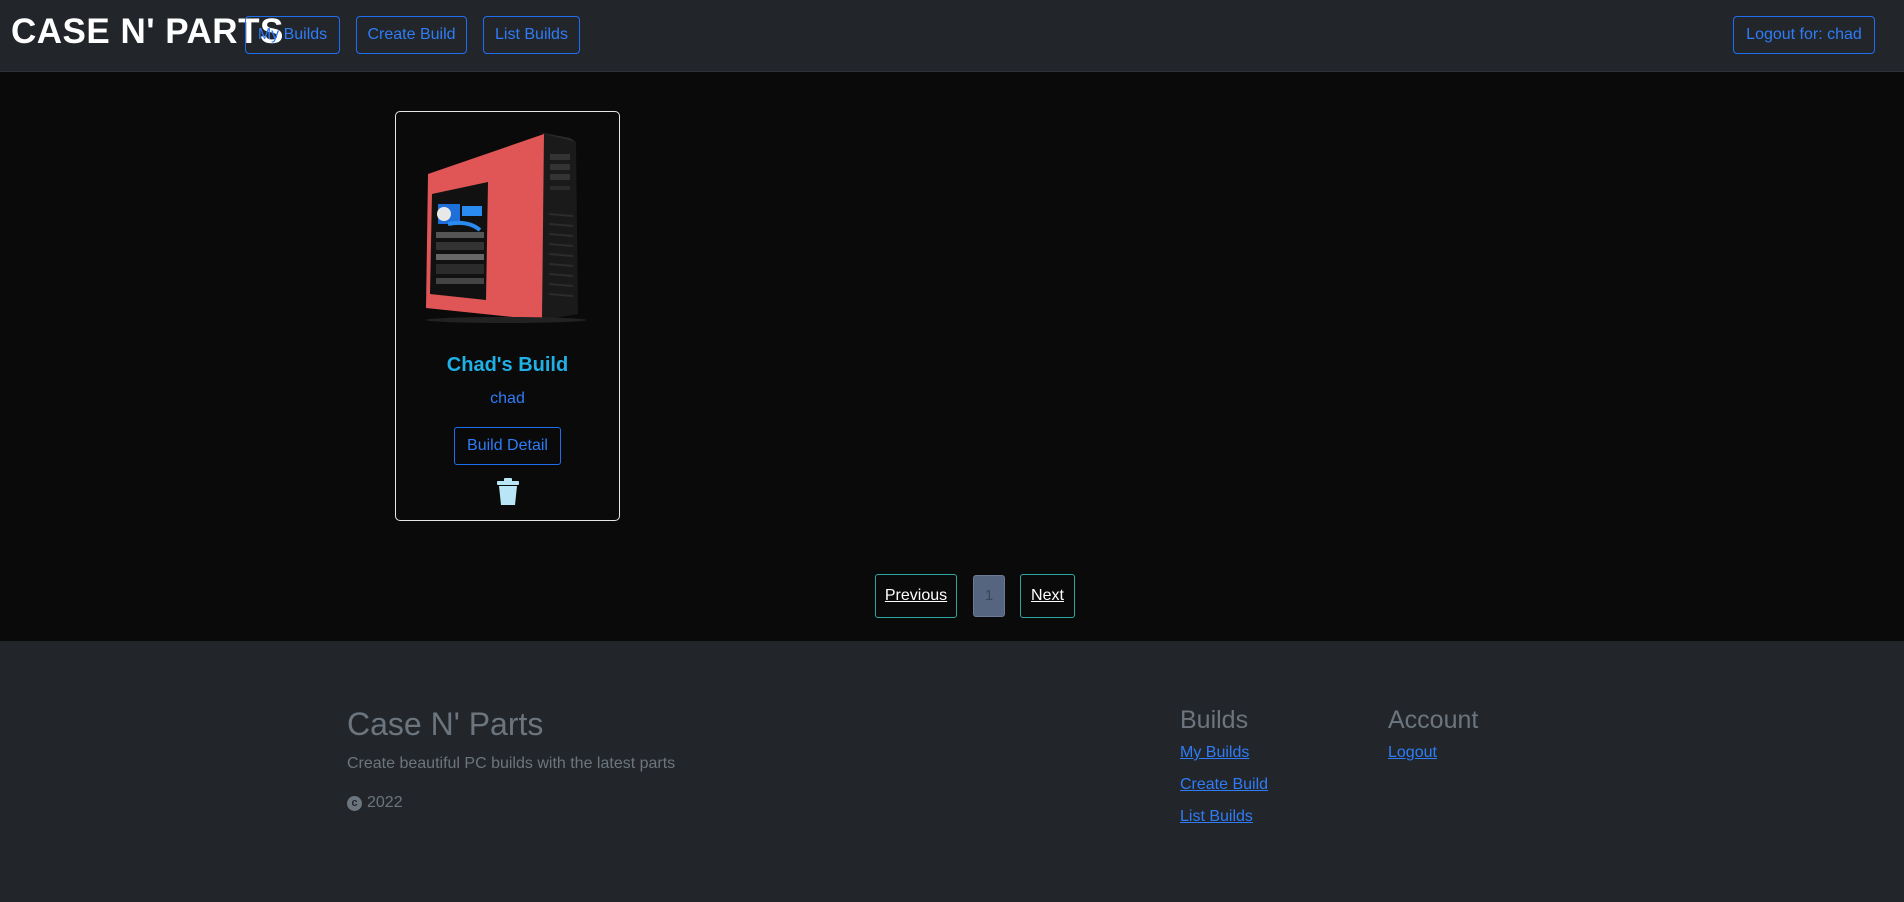  What do you see at coordinates (445, 724) in the screenshot?
I see `footer-brand: Case N' Parts` at bounding box center [445, 724].